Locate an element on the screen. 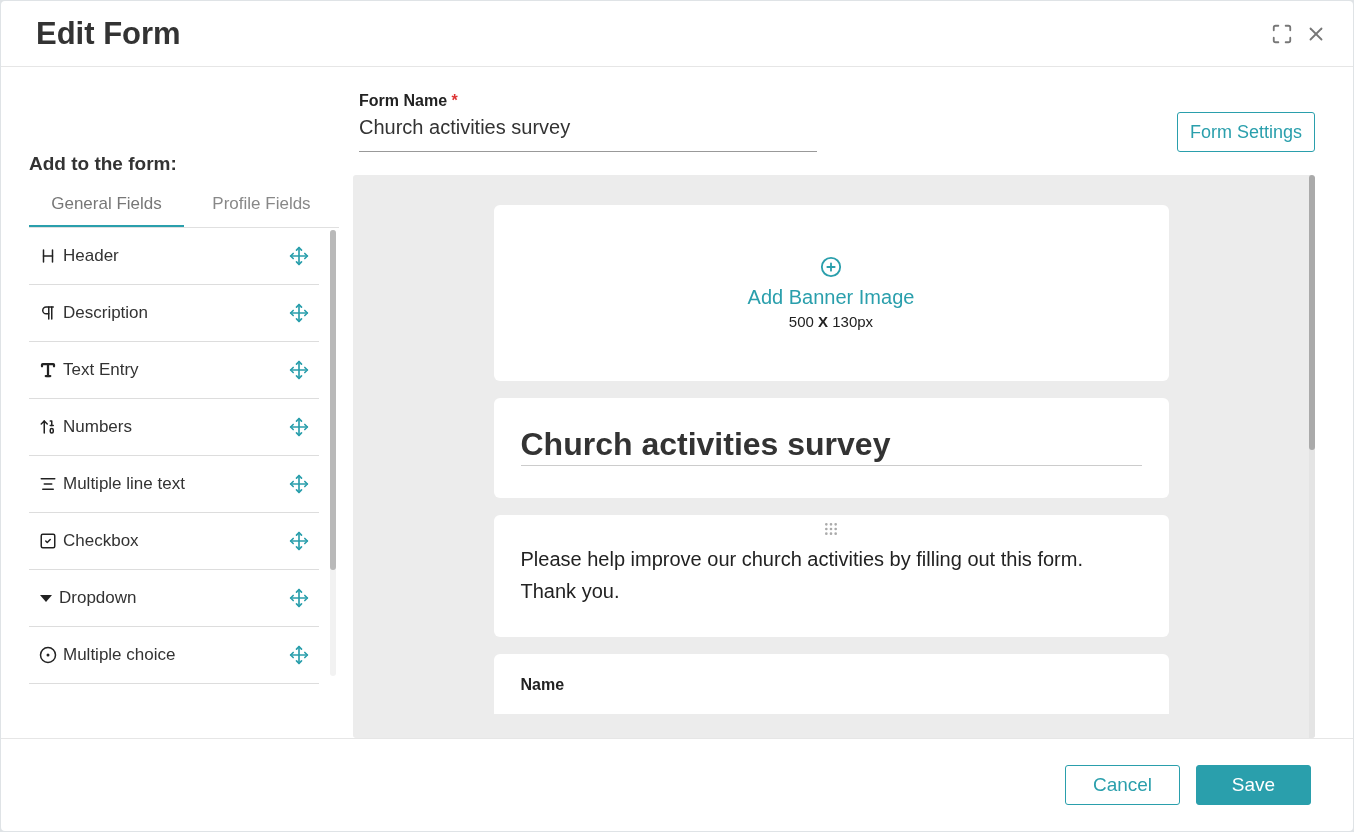 Image resolution: width=1354 pixels, height=832 pixels. field-type-item: Multiple choice is located at coordinates (174, 655).